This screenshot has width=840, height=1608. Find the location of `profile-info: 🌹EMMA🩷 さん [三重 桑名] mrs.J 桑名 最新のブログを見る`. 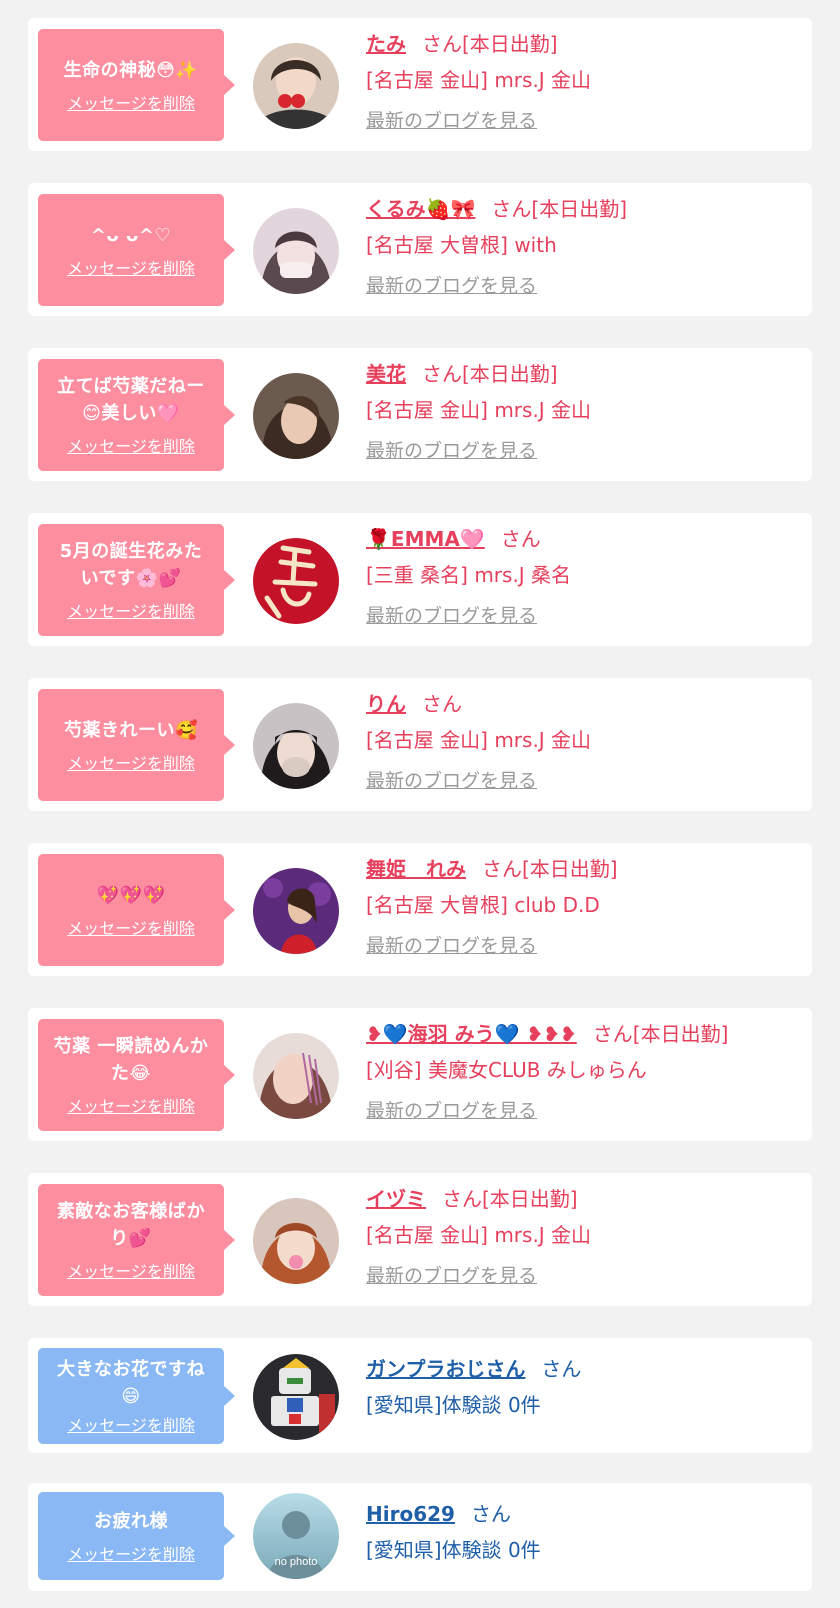

profile-info: 🌹EMMA🩷 さん [三重 桑名] mrs.J 桑名 最新のブログを見る is located at coordinates (585, 577).